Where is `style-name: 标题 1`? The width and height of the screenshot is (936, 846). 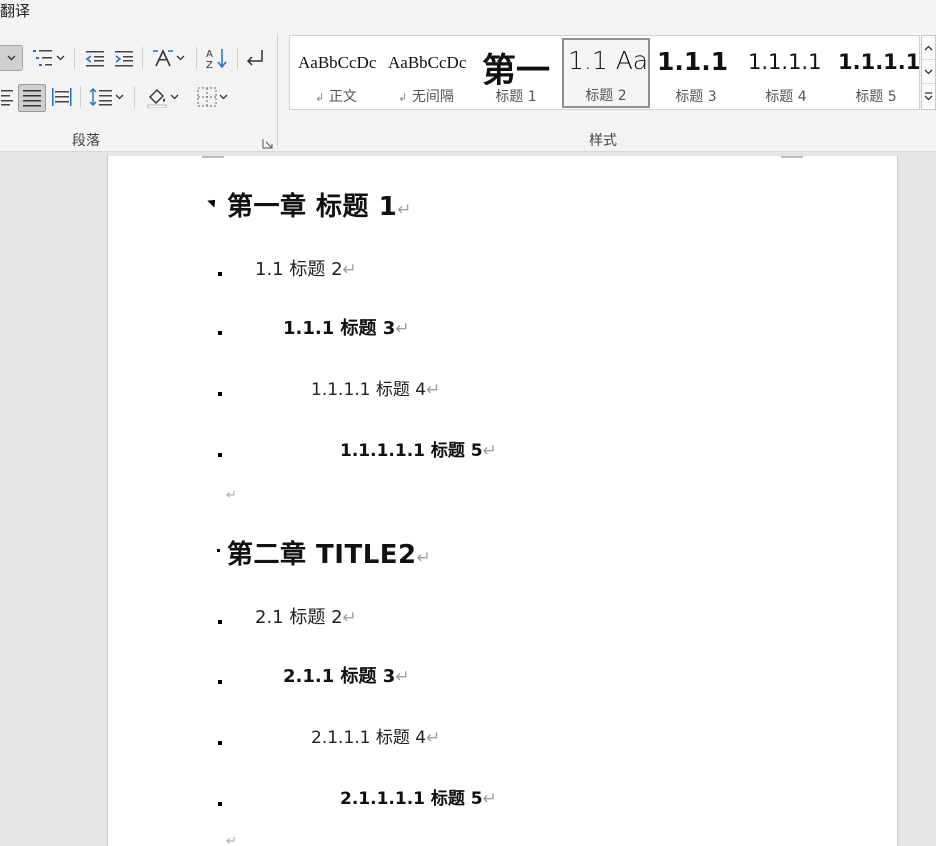
style-name: 标题 1 is located at coordinates (516, 97).